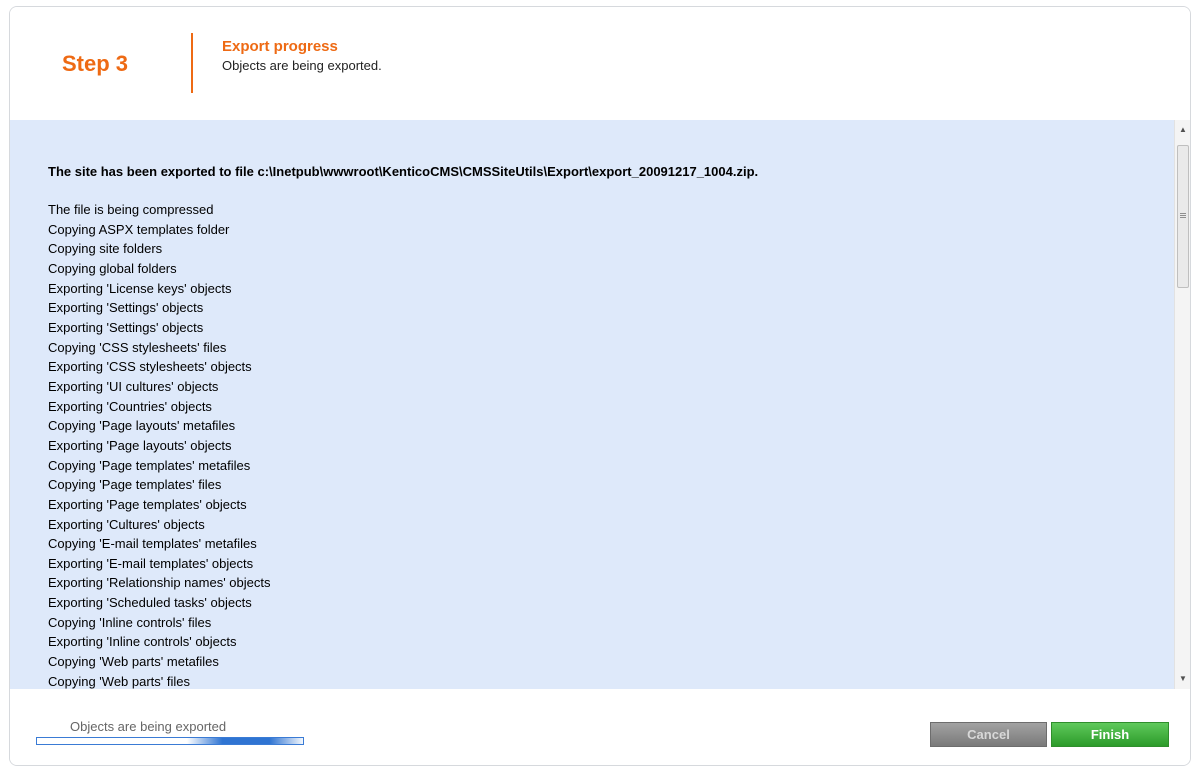 Image resolution: width=1192 pixels, height=771 pixels. What do you see at coordinates (130, 622) in the screenshot?
I see `log-line: Copying 'Inline controls' files` at bounding box center [130, 622].